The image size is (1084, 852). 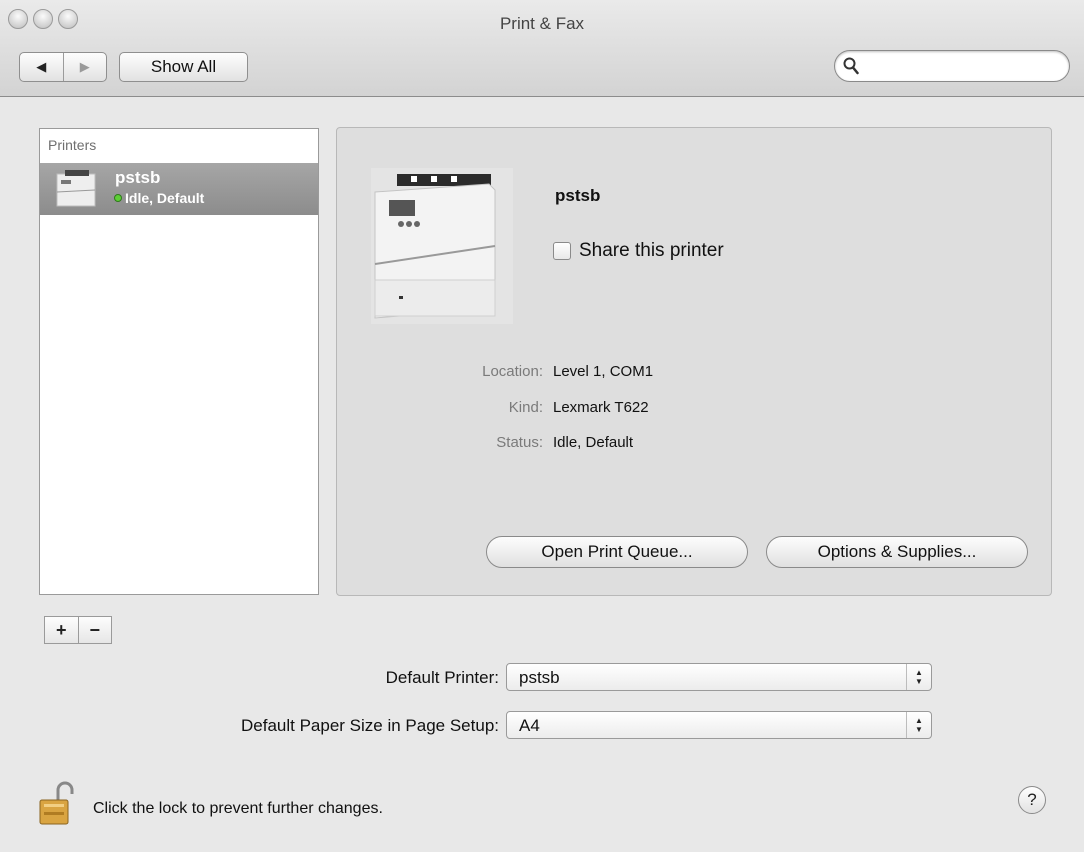 I want to click on share-printer-checkbox: Share this printer, so click(x=638, y=251).